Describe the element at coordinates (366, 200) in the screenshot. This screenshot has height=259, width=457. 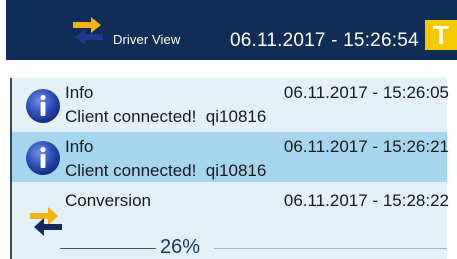
I see `log-row-time: 06.11.2017 - 15:28:22` at that location.